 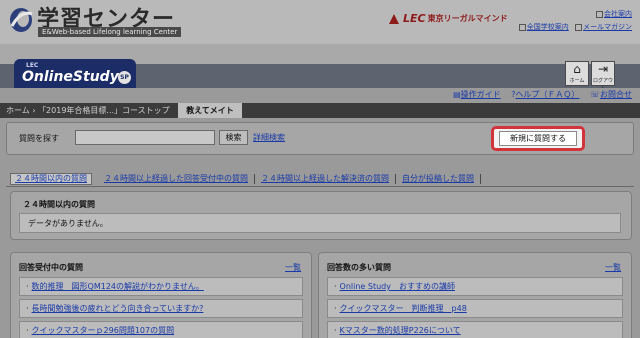 I want to click on breadcrumb: ホーム › 「2019年合格目標...」コーストップ 教えてメイト, so click(x=320, y=110).